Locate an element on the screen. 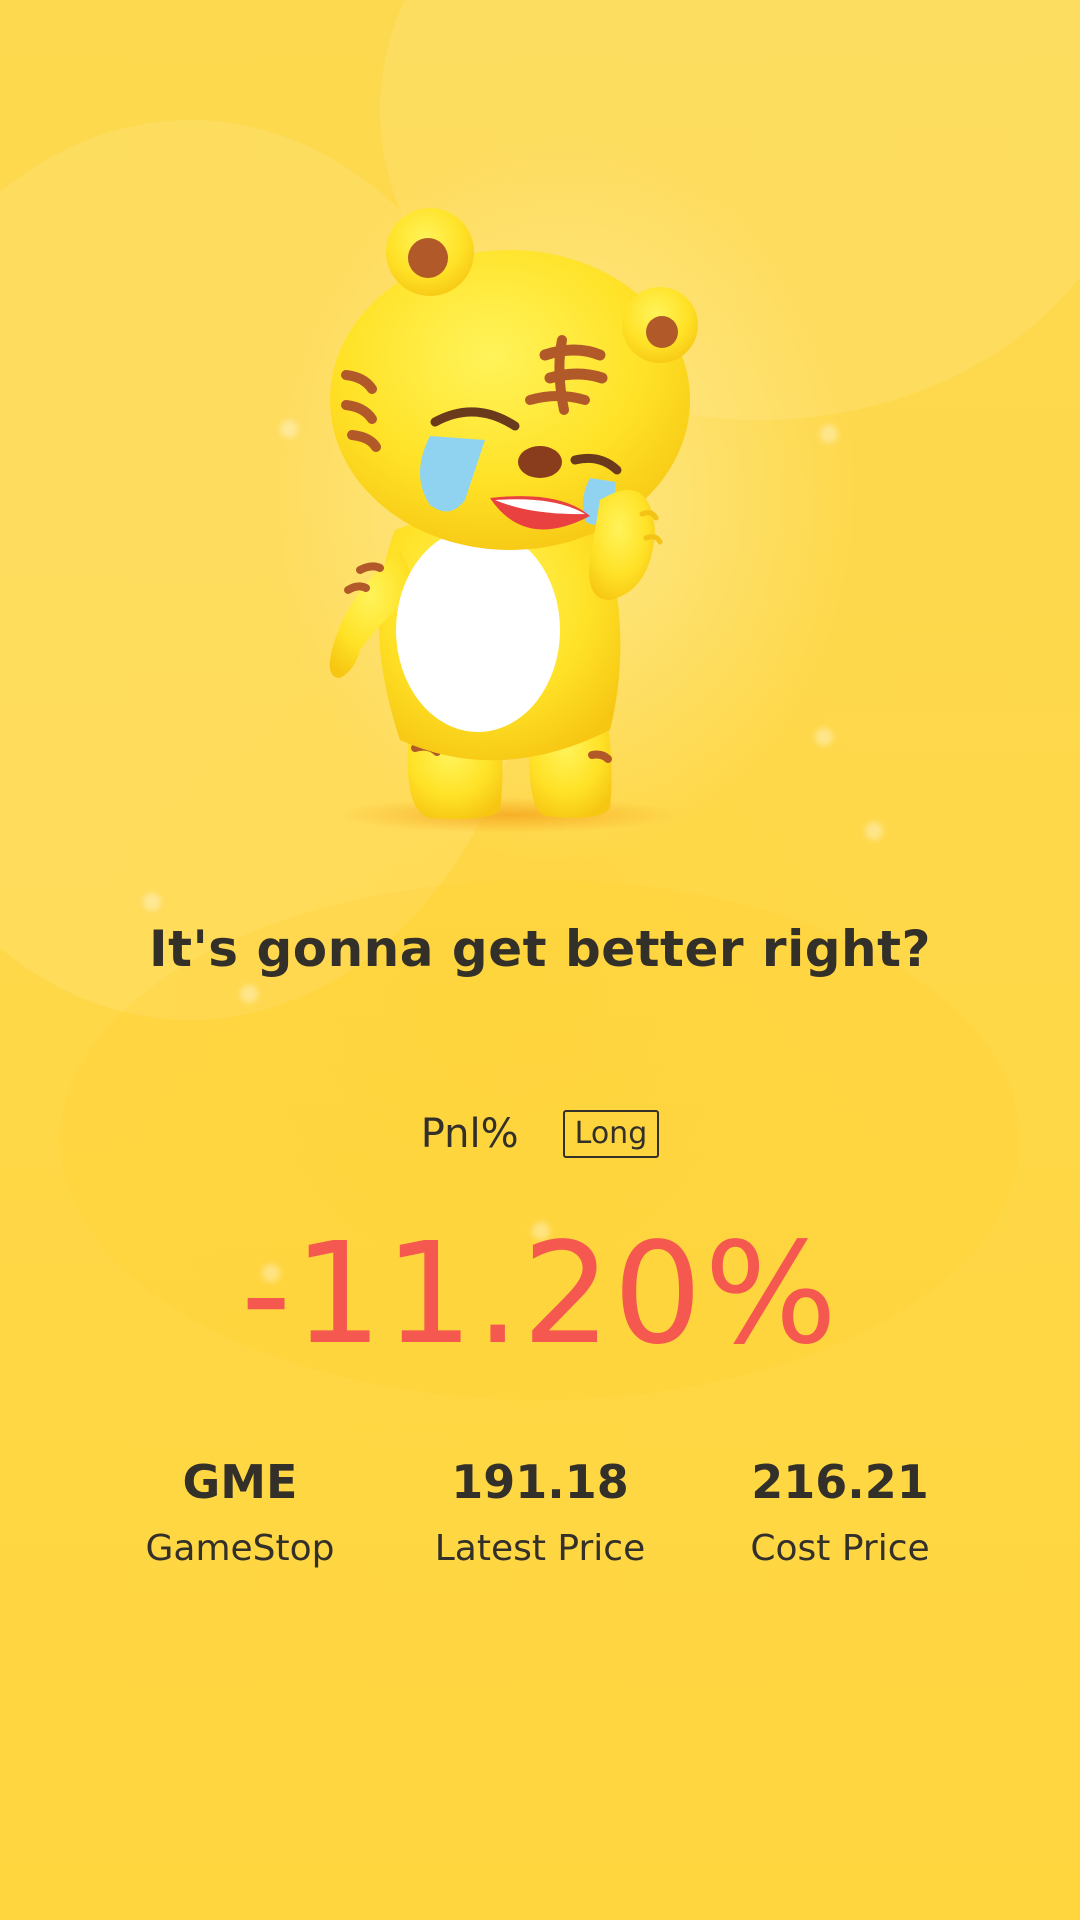  latest-price-value: 191.18 is located at coordinates (540, 1482).